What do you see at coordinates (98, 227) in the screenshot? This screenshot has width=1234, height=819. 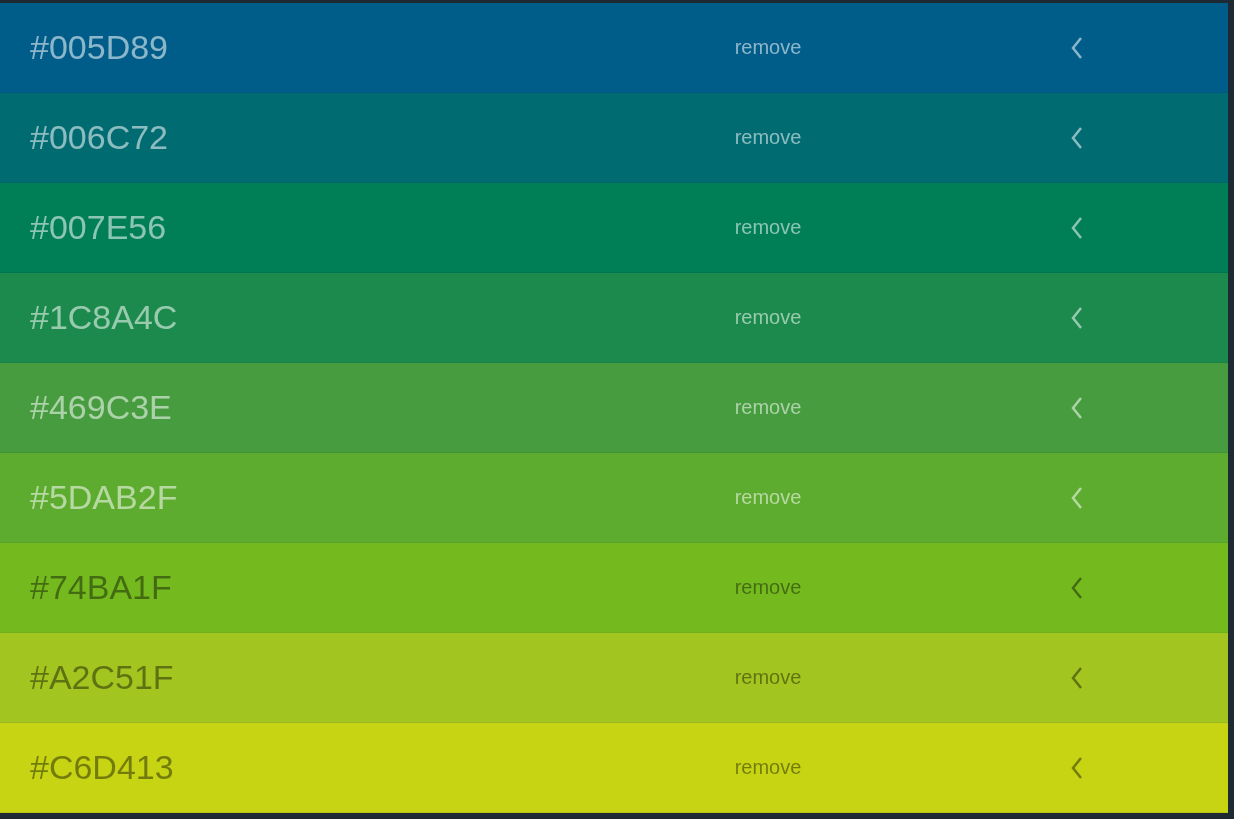 I see `hex-code: #007E56` at bounding box center [98, 227].